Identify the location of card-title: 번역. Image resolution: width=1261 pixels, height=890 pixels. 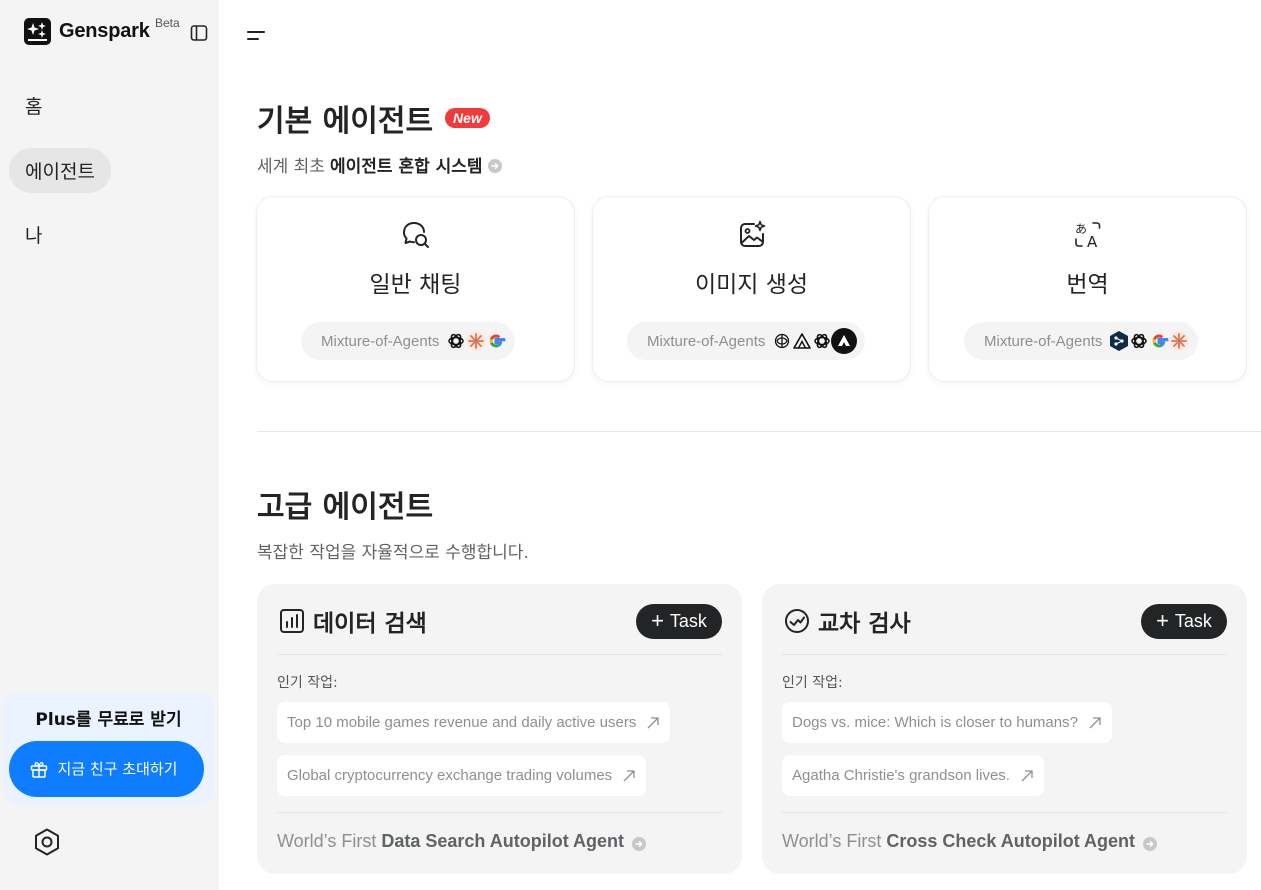
(1087, 285).